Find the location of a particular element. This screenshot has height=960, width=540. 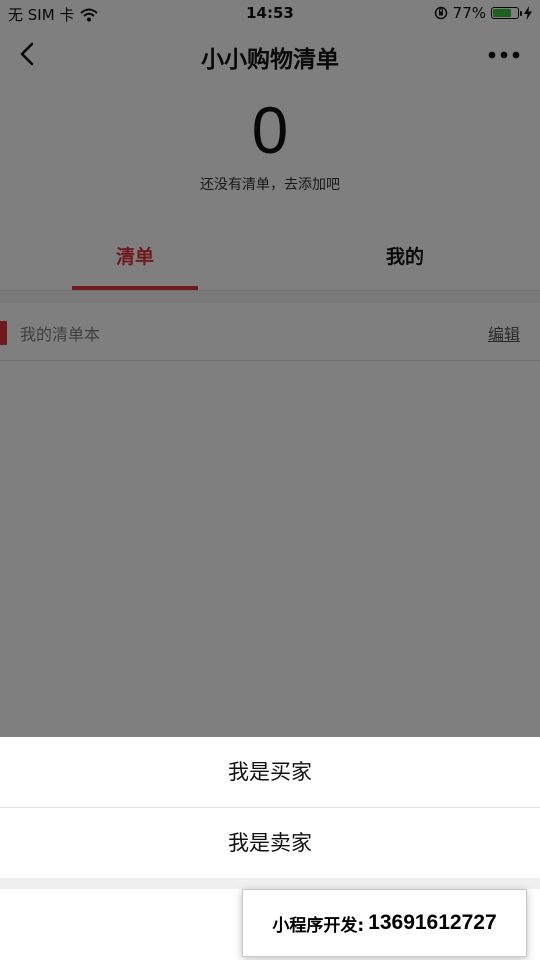

watermark-banner: 小程序开发: 13691612727 is located at coordinates (384, 923).